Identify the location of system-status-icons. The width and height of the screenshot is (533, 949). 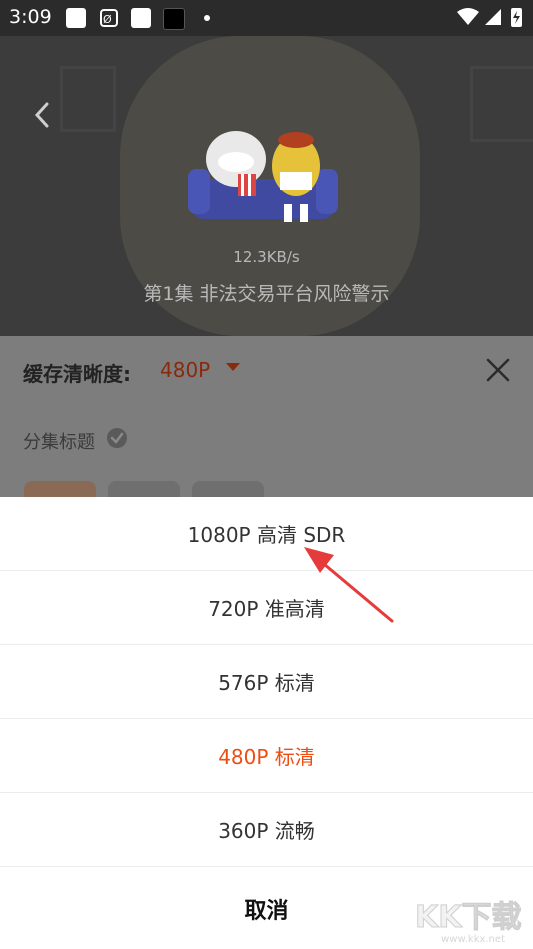
(489, 17).